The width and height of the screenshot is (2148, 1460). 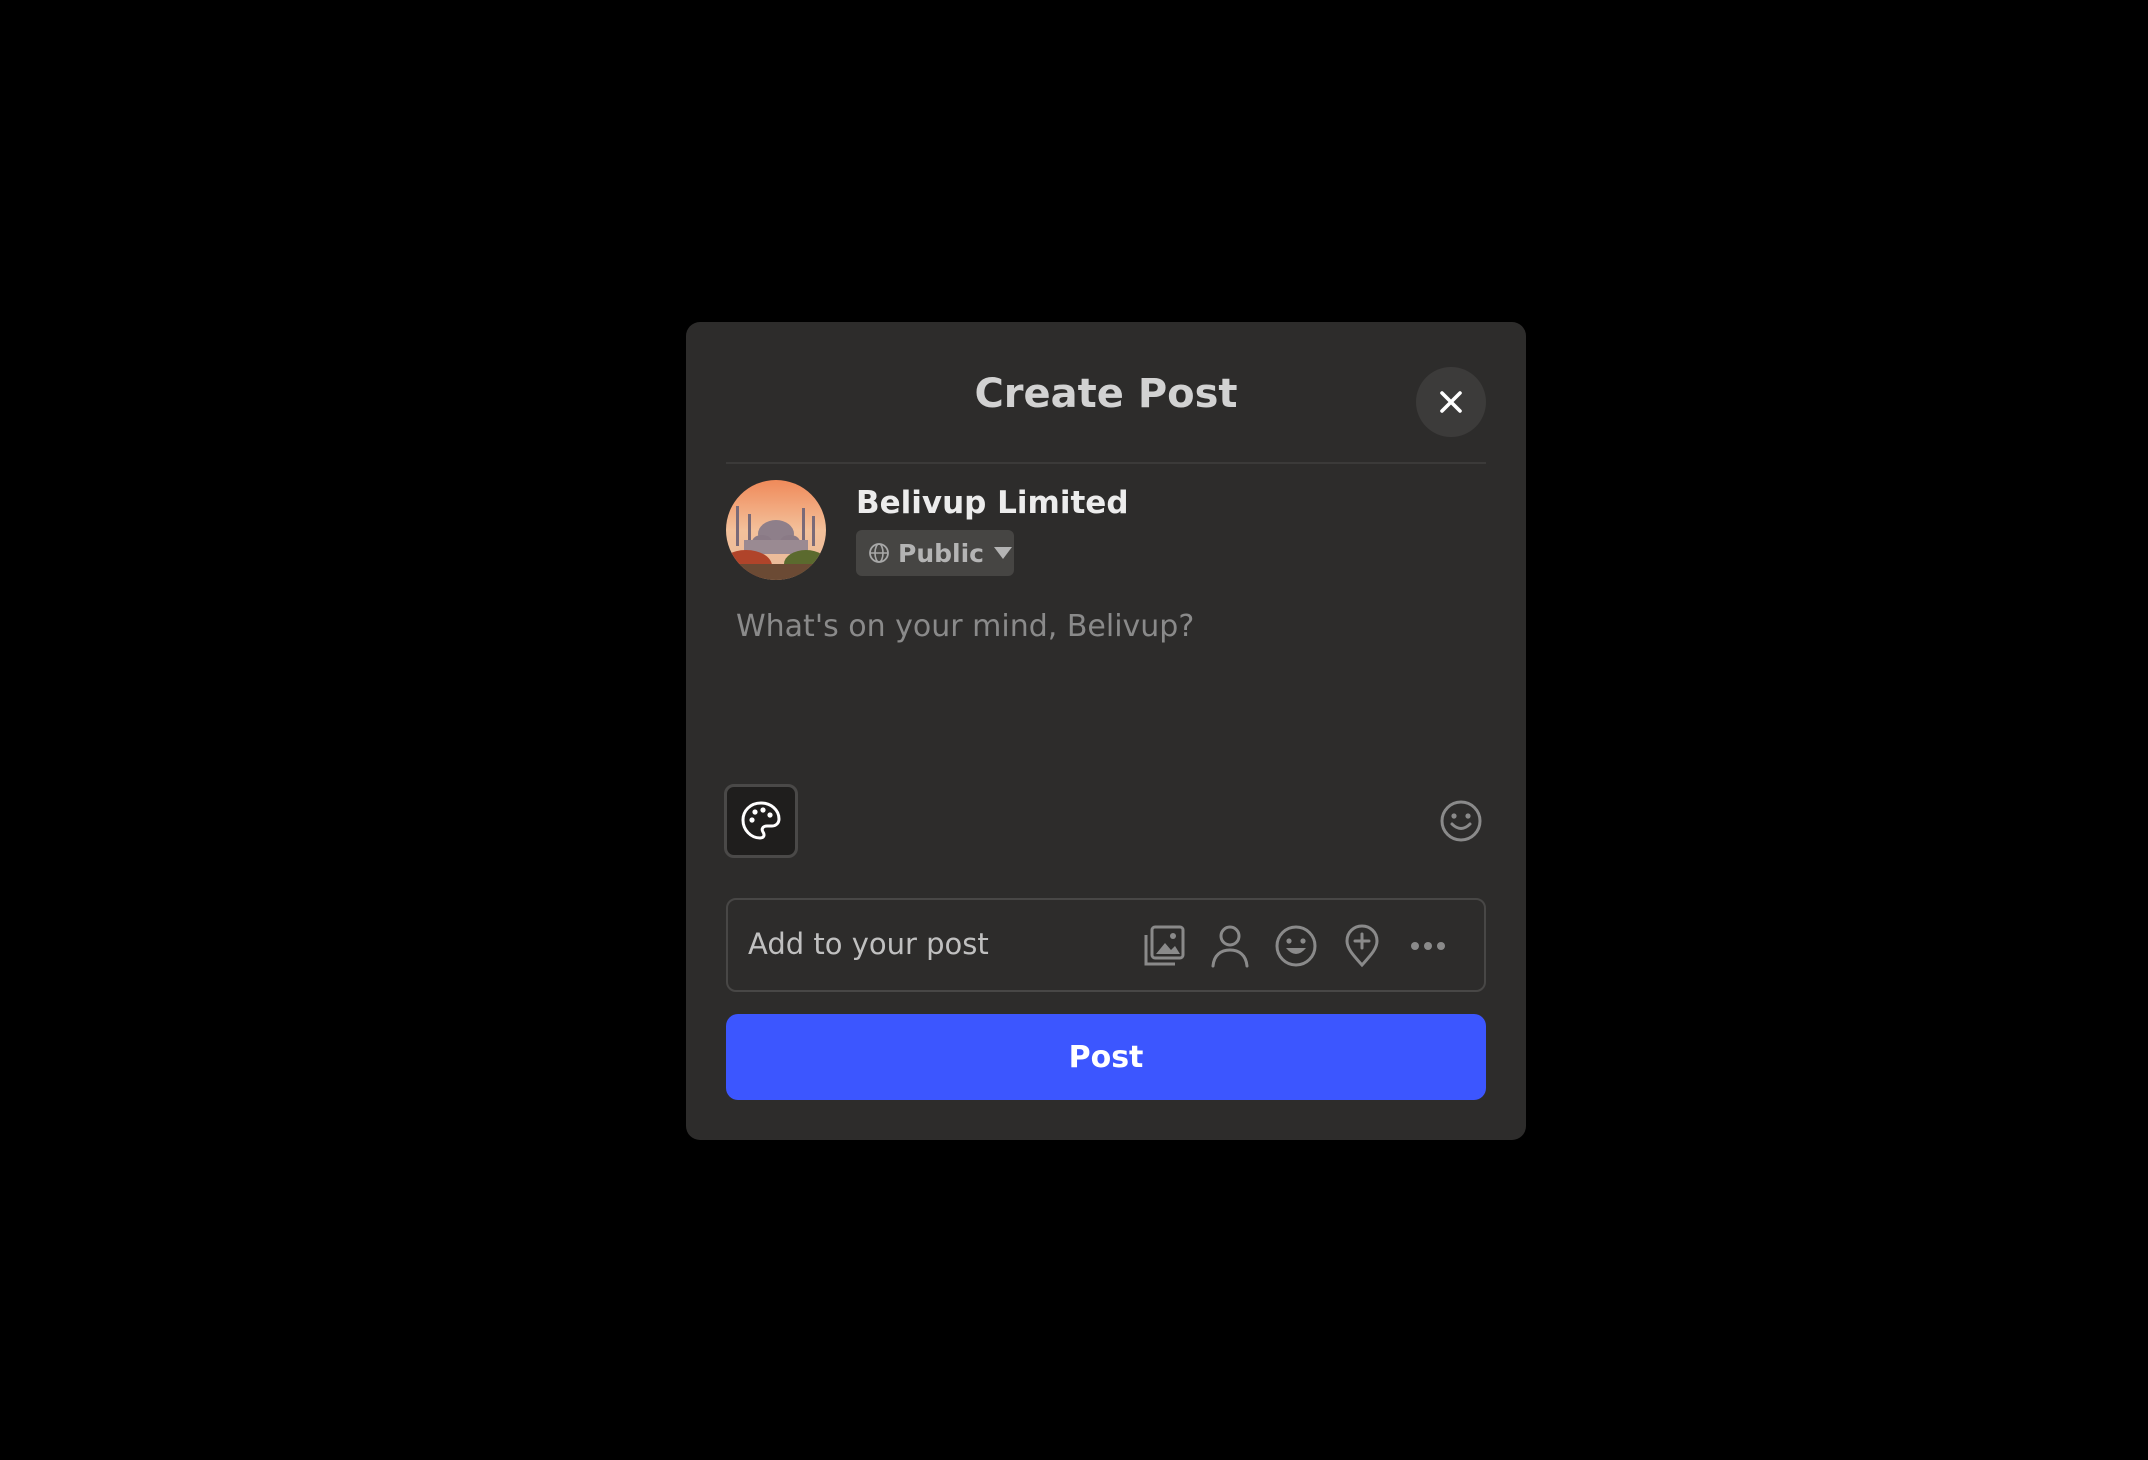 I want to click on more-icon, so click(x=1428, y=946).